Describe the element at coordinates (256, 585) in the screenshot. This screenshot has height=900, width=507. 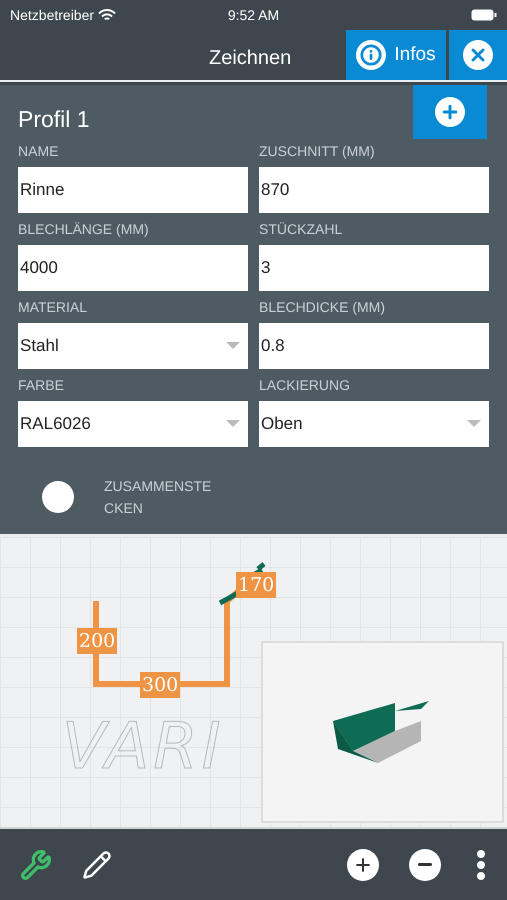
I see `dimension-label: 170` at that location.